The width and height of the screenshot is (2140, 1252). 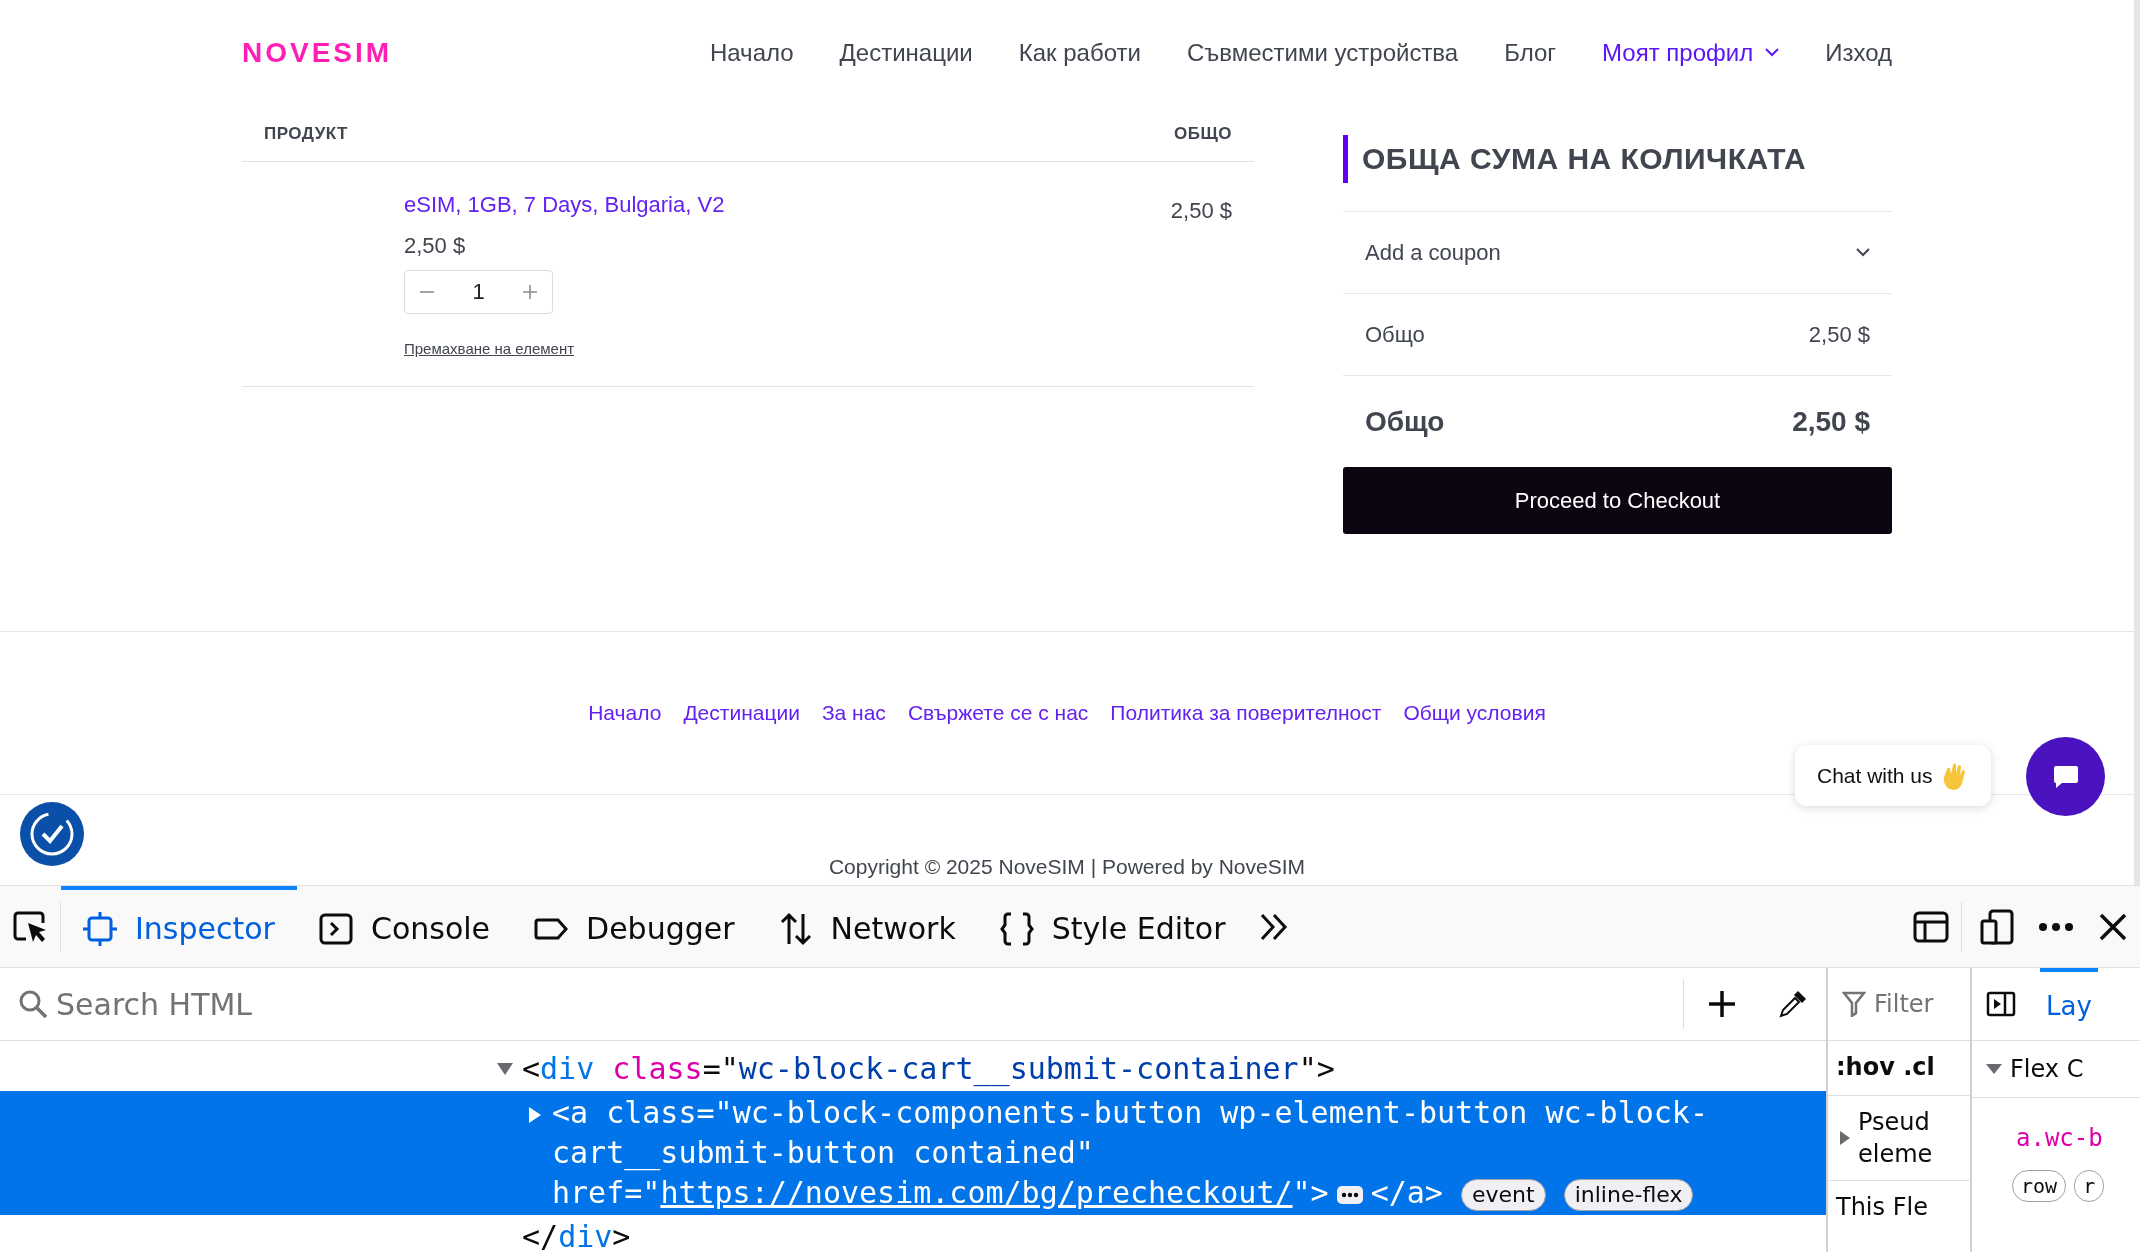 I want to click on chevron-down-icon, so click(x=1863, y=252).